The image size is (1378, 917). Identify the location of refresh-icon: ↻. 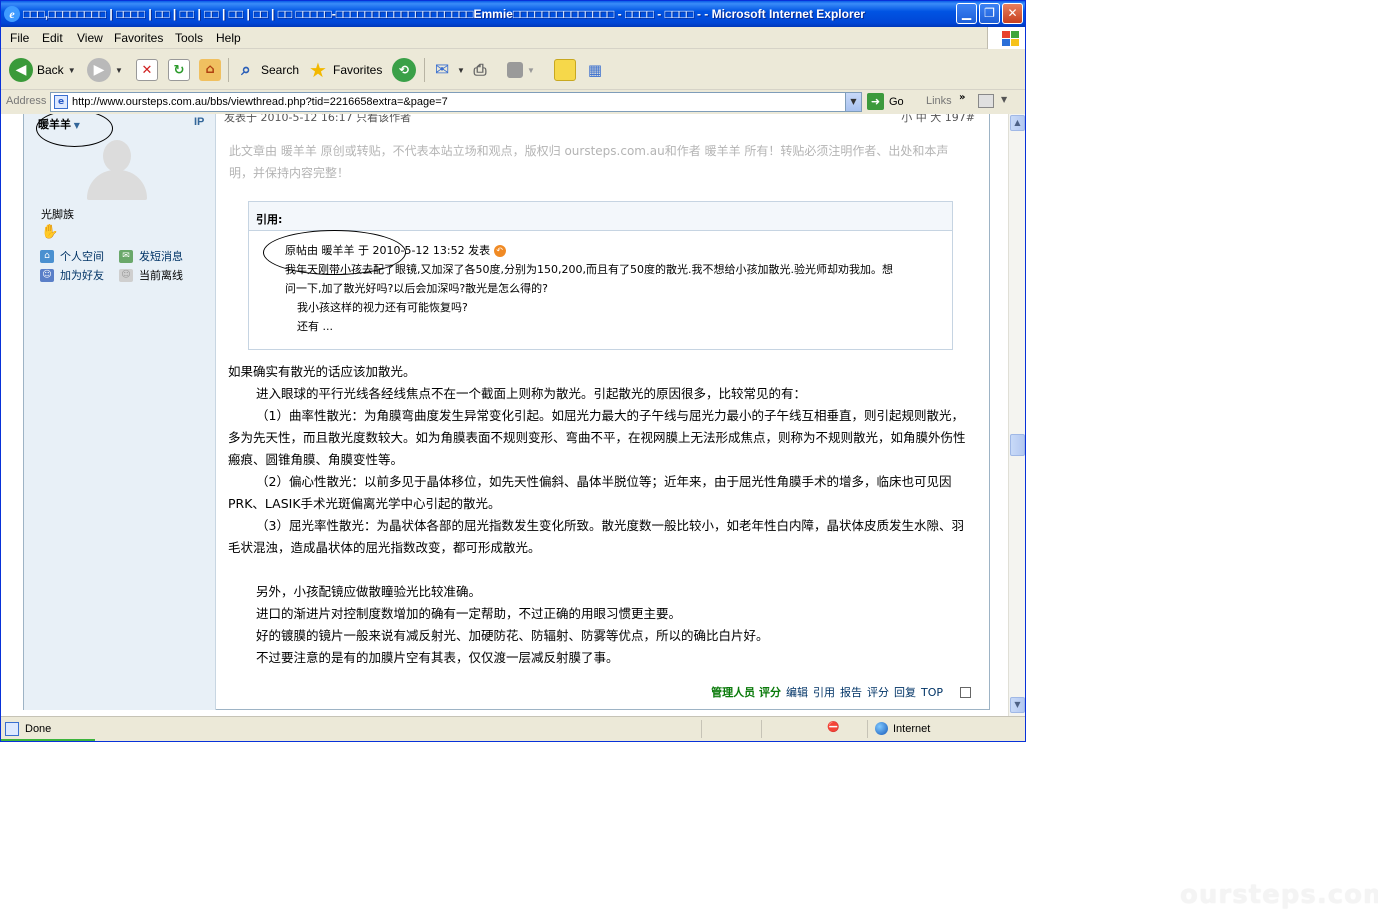
(179, 70).